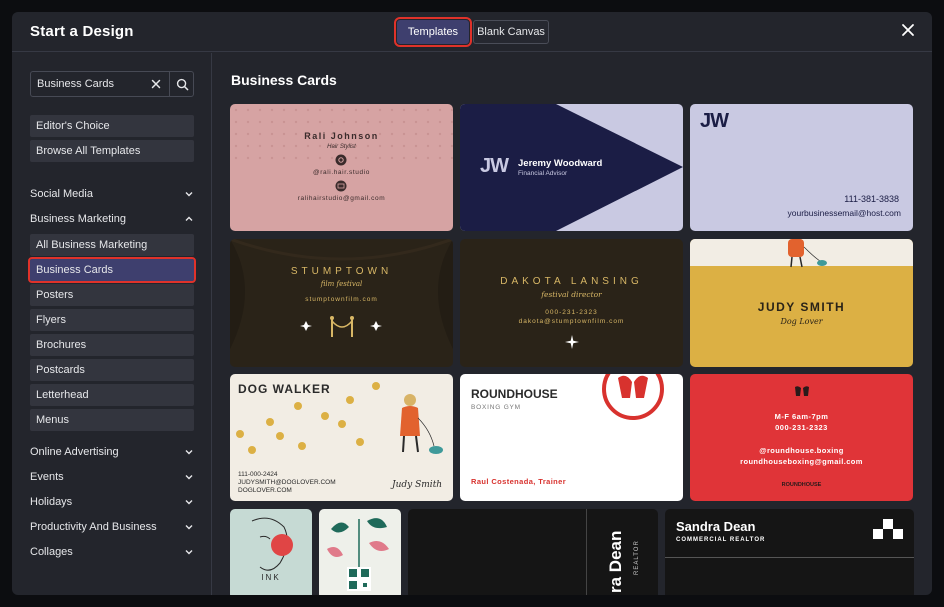 The width and height of the screenshot is (944, 607). What do you see at coordinates (47, 477) in the screenshot?
I see `category-label: Events` at bounding box center [47, 477].